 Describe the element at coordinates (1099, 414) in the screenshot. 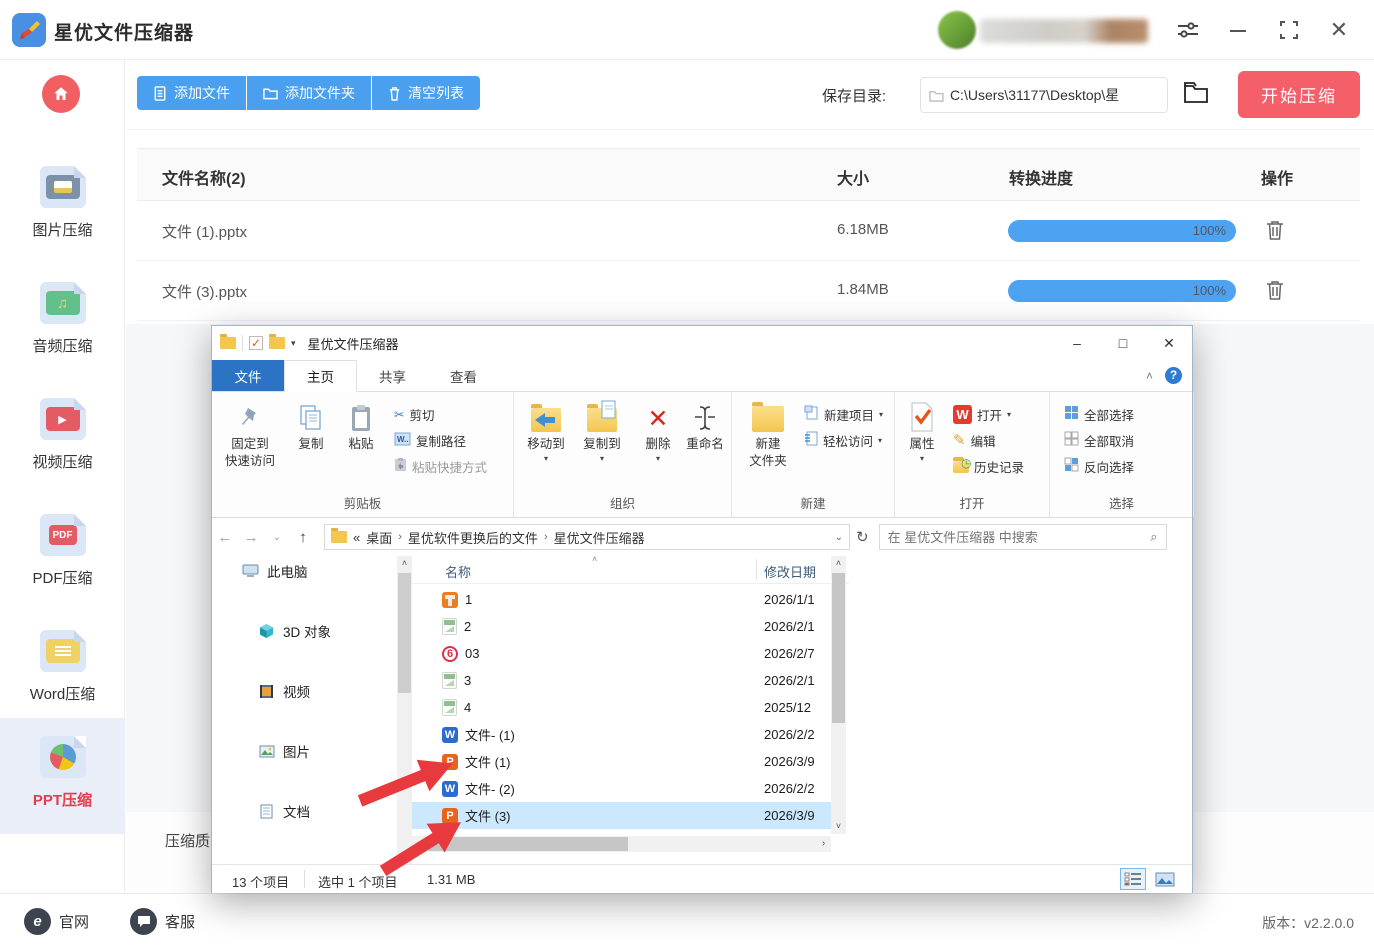

I see `select-all-button: 全部选择` at that location.